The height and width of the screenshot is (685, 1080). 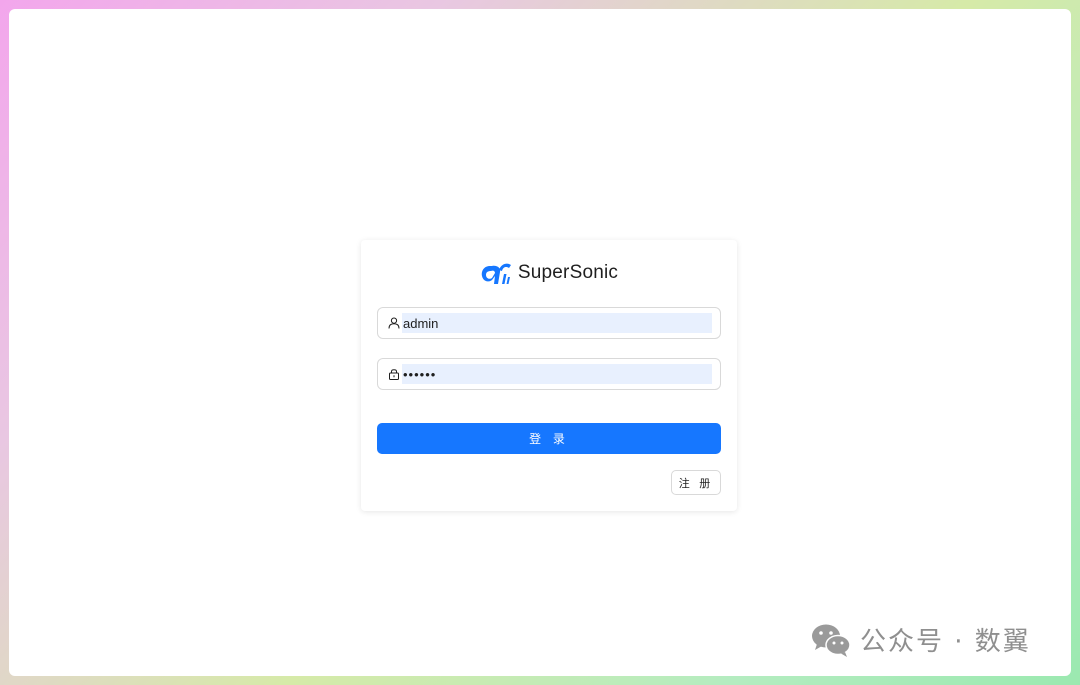 What do you see at coordinates (945, 642) in the screenshot?
I see `watermark-text: 公众号 · 数翼` at bounding box center [945, 642].